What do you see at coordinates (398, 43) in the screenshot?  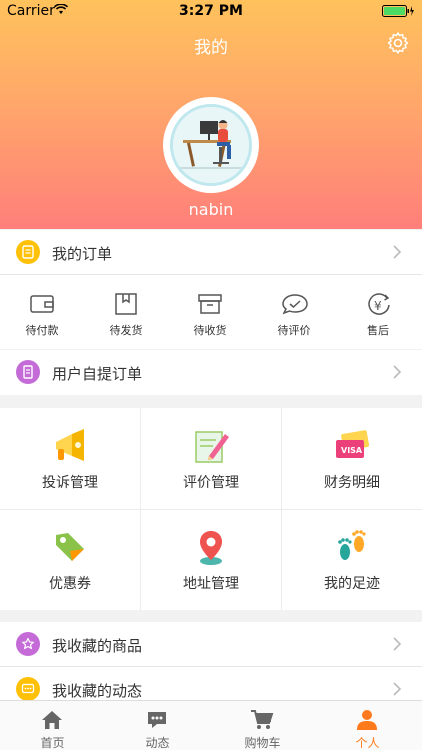 I see `settings-gear-icon` at bounding box center [398, 43].